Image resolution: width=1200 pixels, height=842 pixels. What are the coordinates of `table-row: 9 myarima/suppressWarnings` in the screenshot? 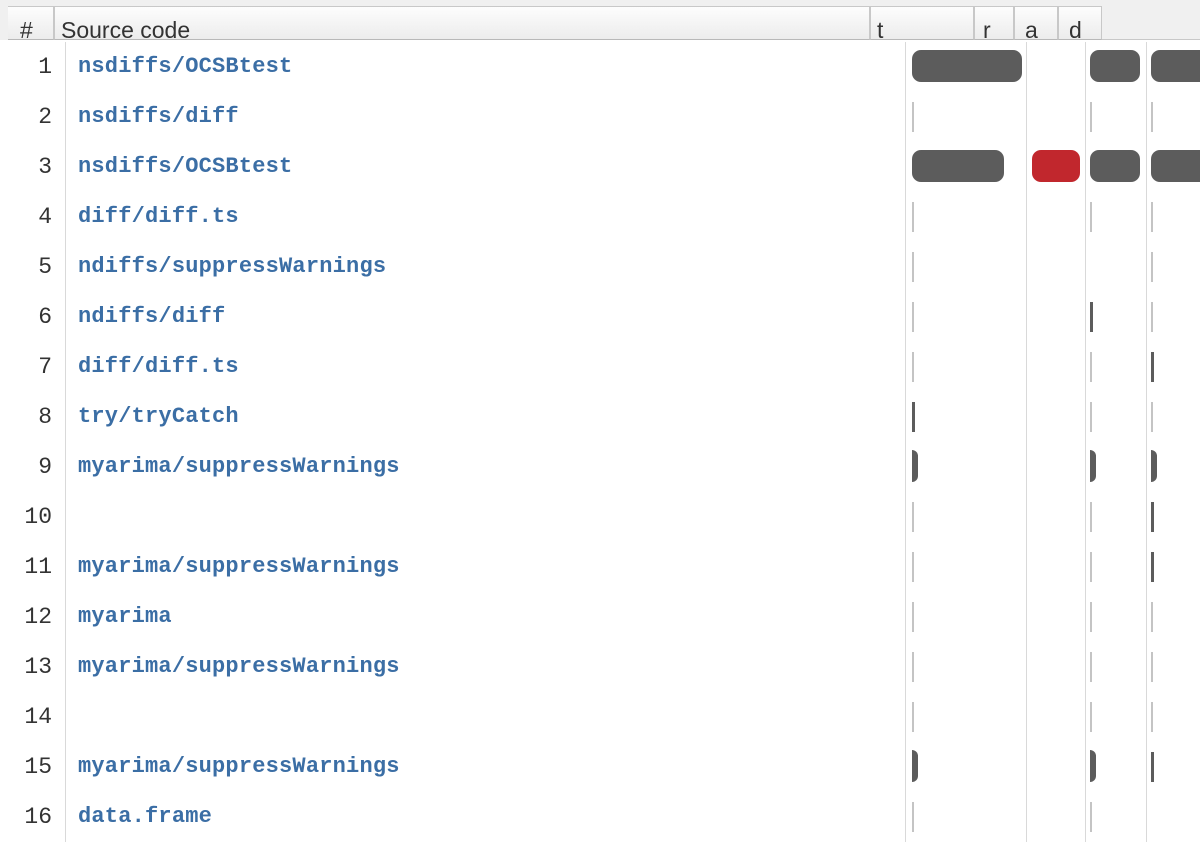 It's located at (600, 467).